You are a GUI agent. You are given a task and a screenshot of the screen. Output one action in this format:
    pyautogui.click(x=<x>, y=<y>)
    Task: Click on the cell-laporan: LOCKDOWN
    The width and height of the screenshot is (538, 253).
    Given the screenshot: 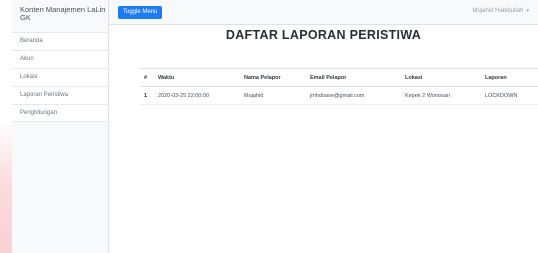 What is the action you would take?
    pyautogui.click(x=509, y=95)
    